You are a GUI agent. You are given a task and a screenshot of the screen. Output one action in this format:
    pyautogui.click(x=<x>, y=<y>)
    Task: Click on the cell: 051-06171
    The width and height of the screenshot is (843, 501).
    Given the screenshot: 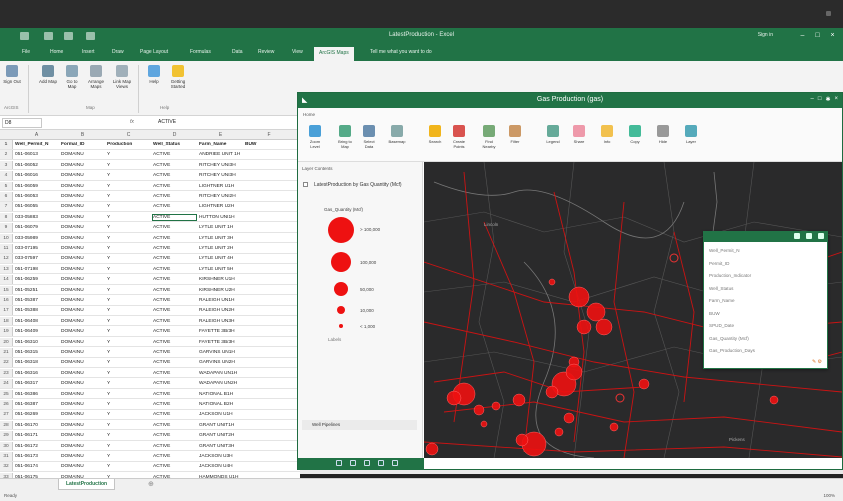 What is the action you would take?
    pyautogui.click(x=36, y=435)
    